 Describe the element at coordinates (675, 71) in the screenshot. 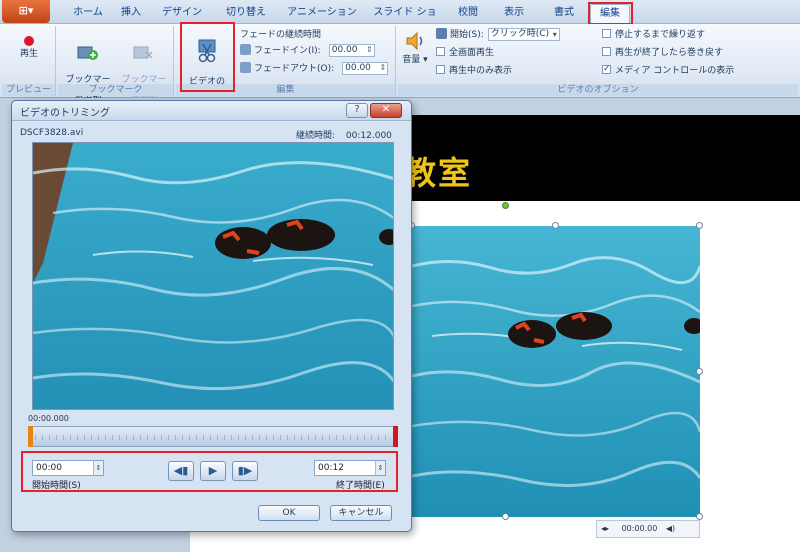

I see `media-controls-label: メディア コントロールの表示` at that location.